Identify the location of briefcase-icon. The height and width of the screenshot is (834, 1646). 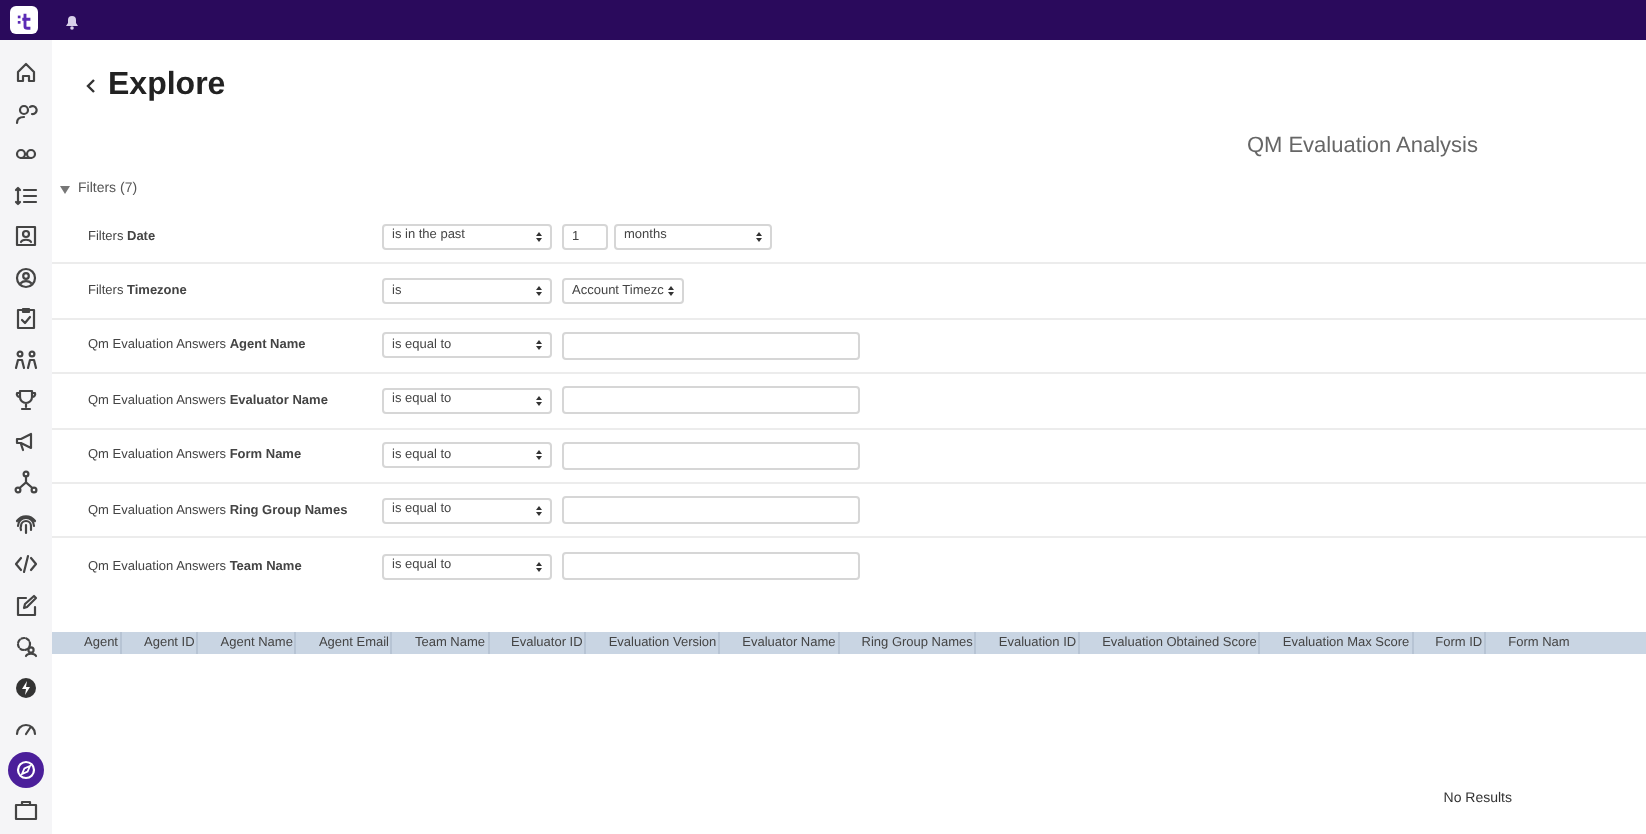
(26, 810).